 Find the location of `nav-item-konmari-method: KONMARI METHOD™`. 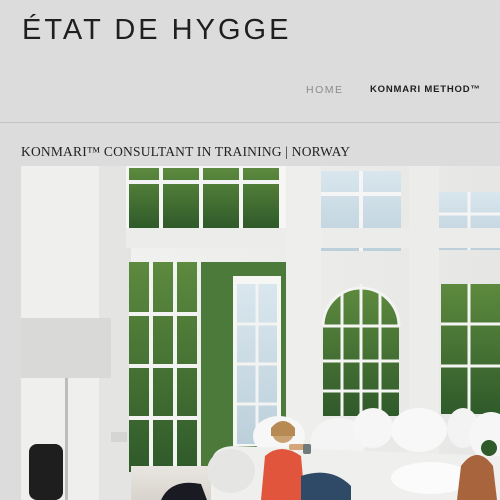

nav-item-konmari-method: KONMARI METHOD™ is located at coordinates (425, 89).